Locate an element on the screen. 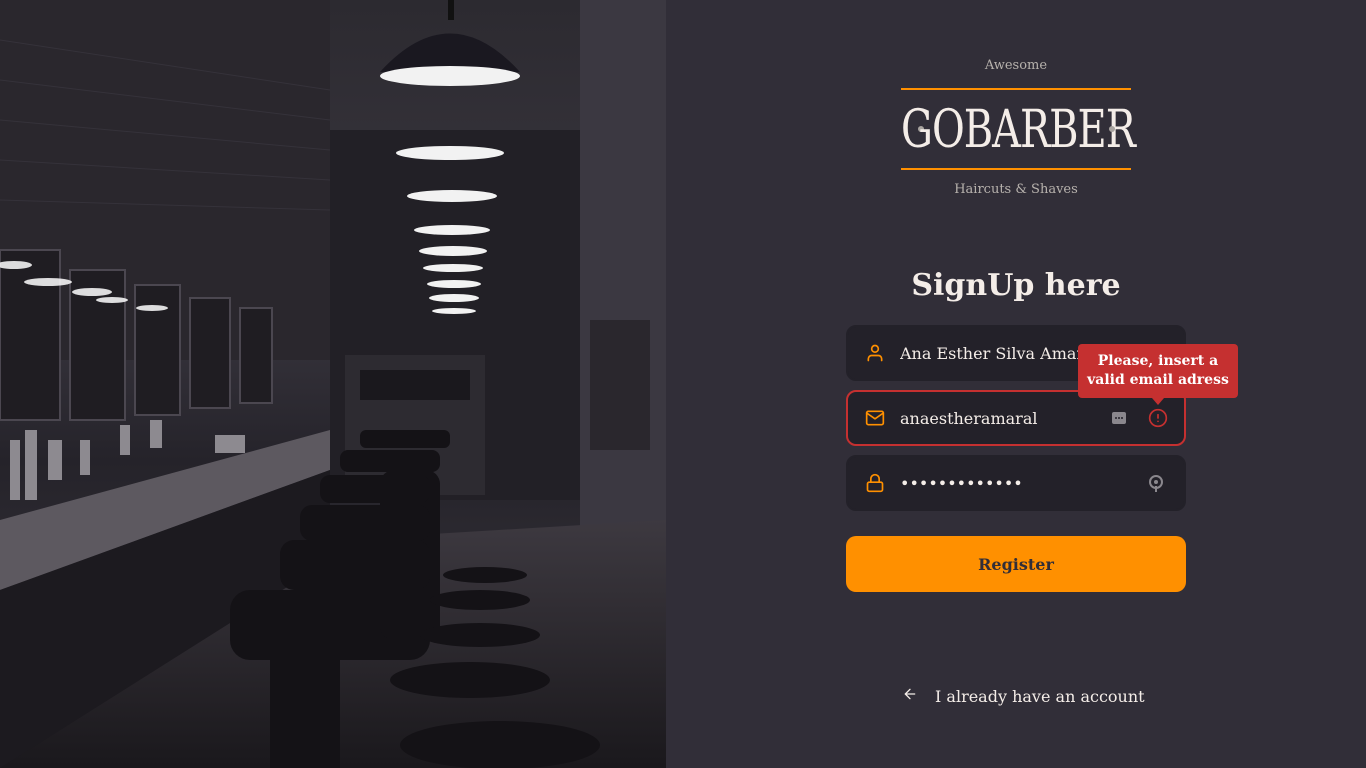 The image size is (1366, 768). name-input is located at coordinates (1000, 353).